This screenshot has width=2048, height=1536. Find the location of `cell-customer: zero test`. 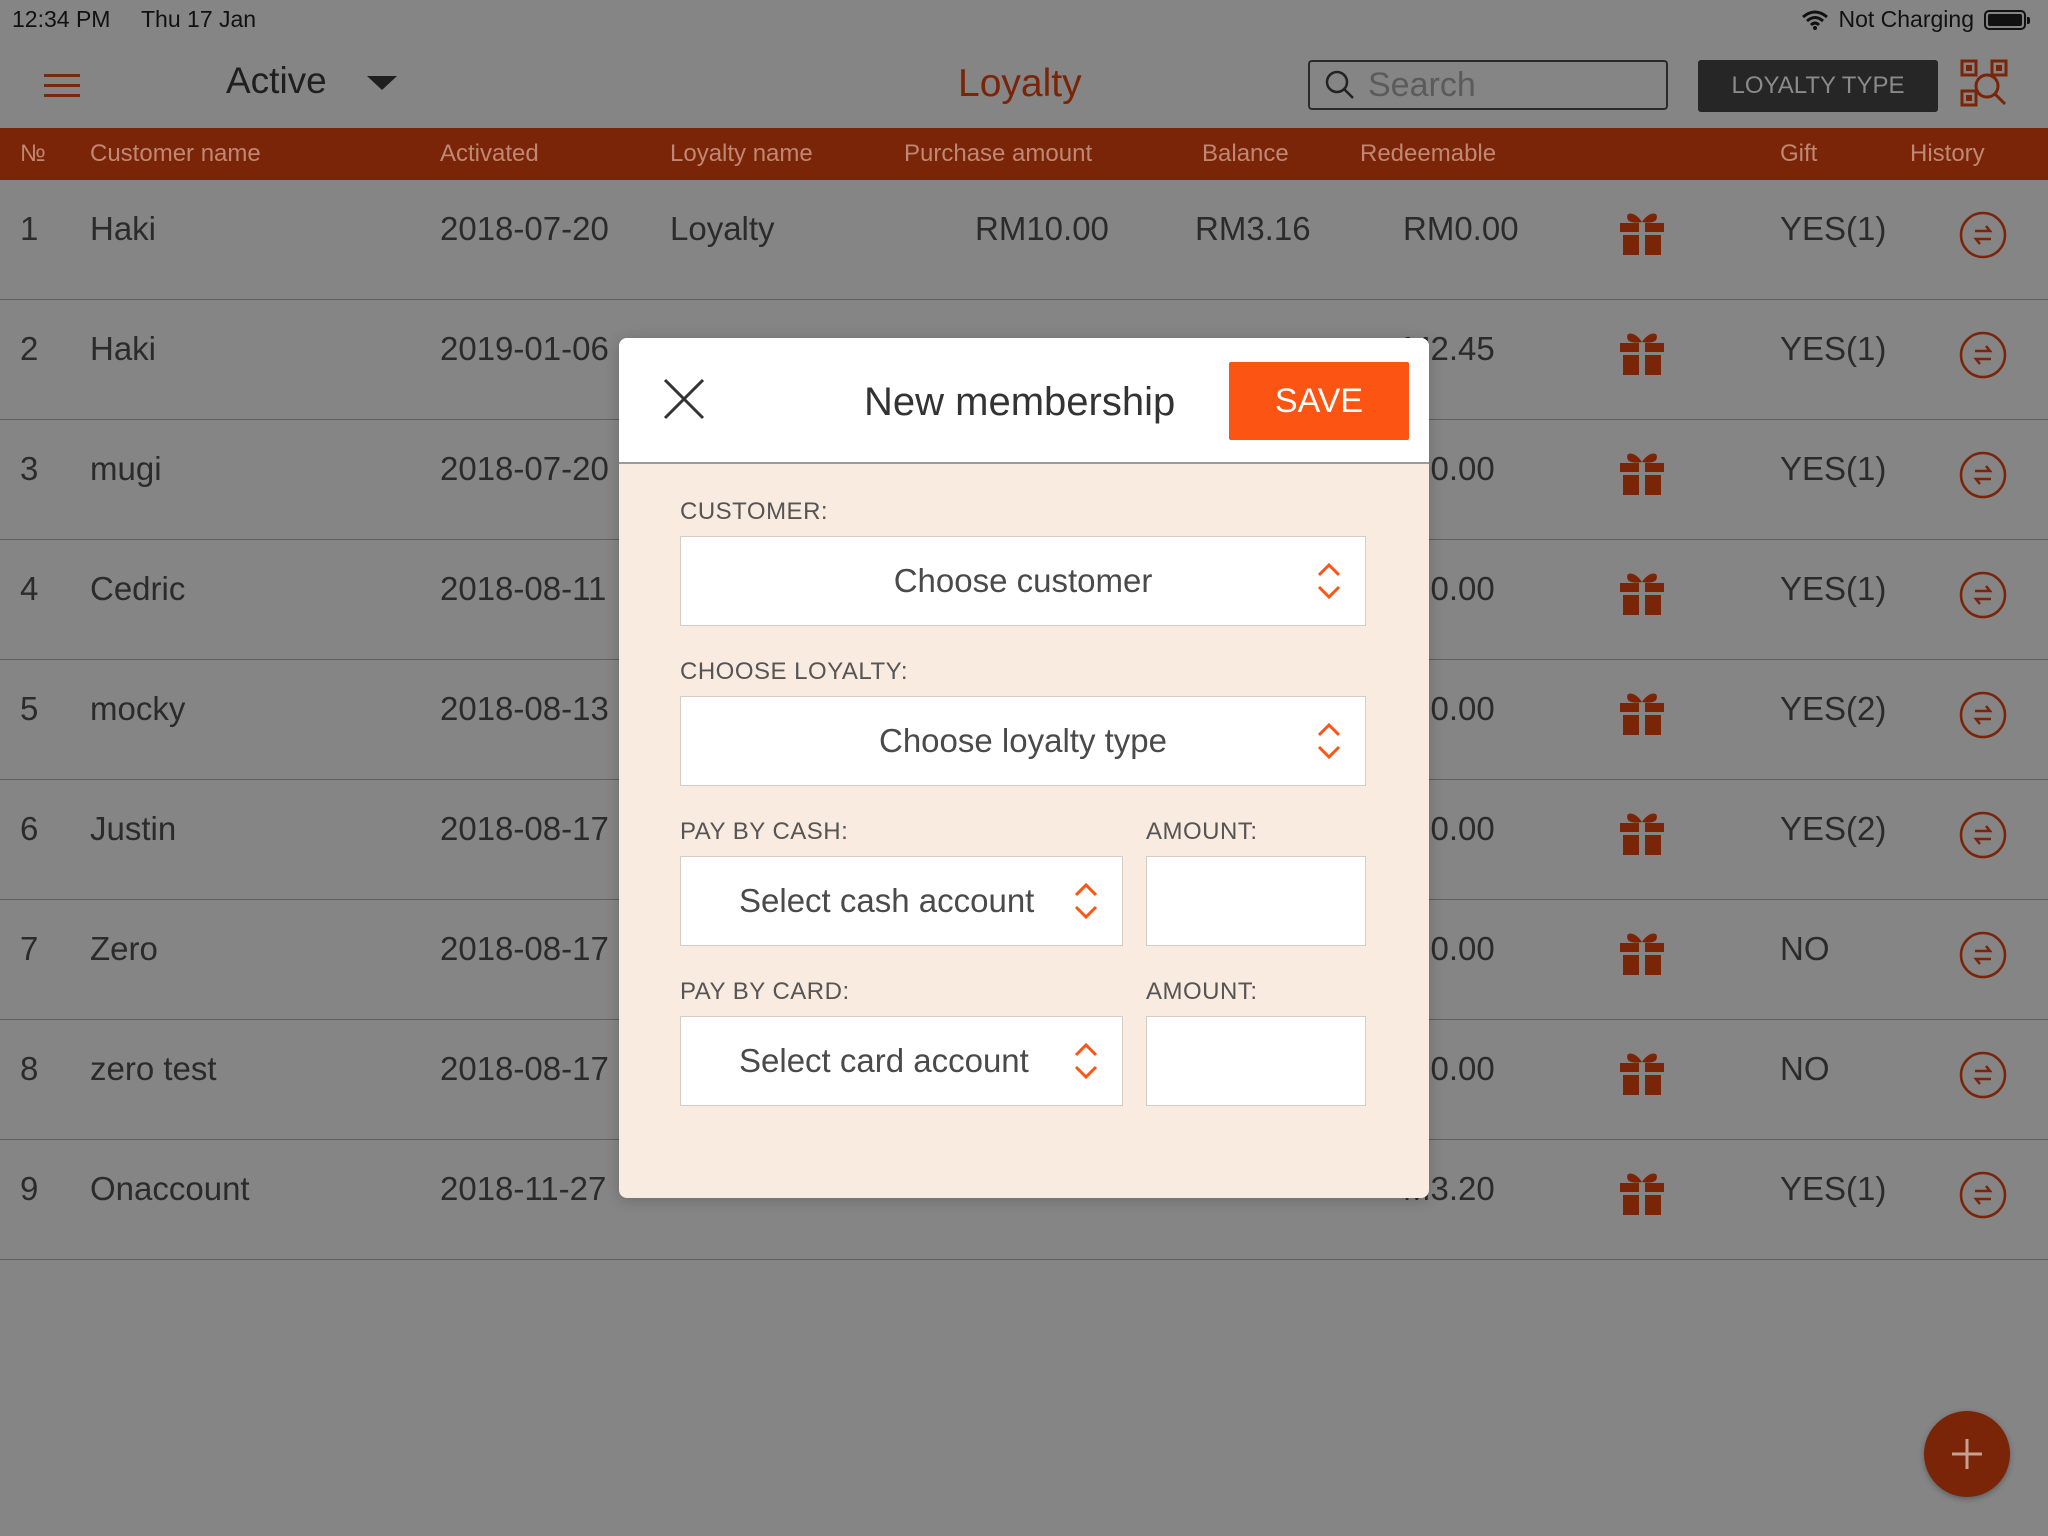

cell-customer: zero test is located at coordinates (153, 1068).